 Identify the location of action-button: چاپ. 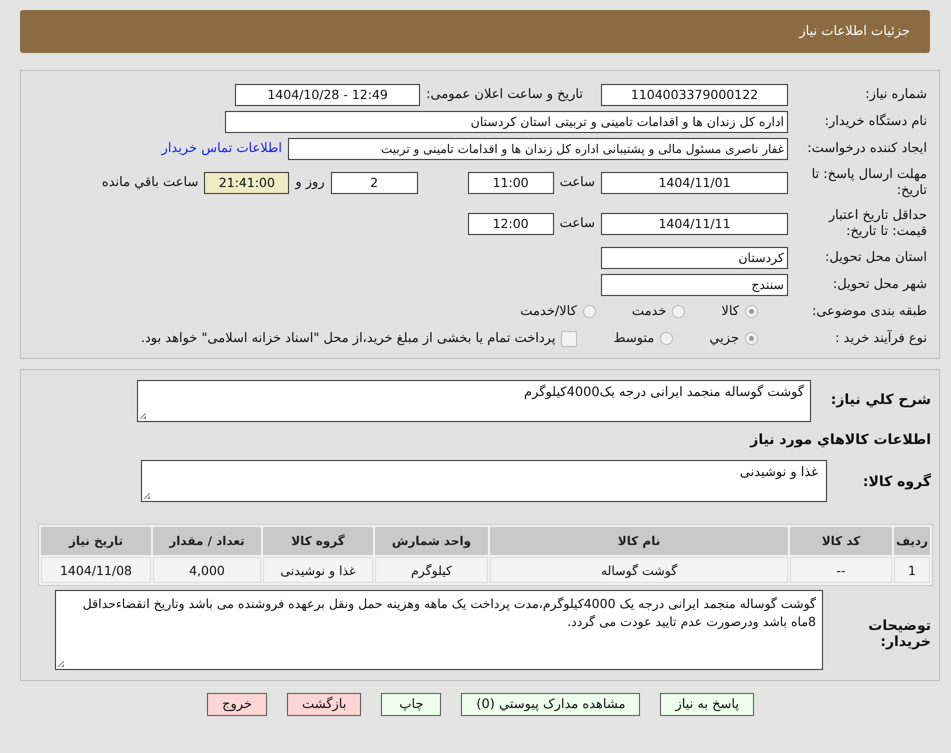
(411, 704).